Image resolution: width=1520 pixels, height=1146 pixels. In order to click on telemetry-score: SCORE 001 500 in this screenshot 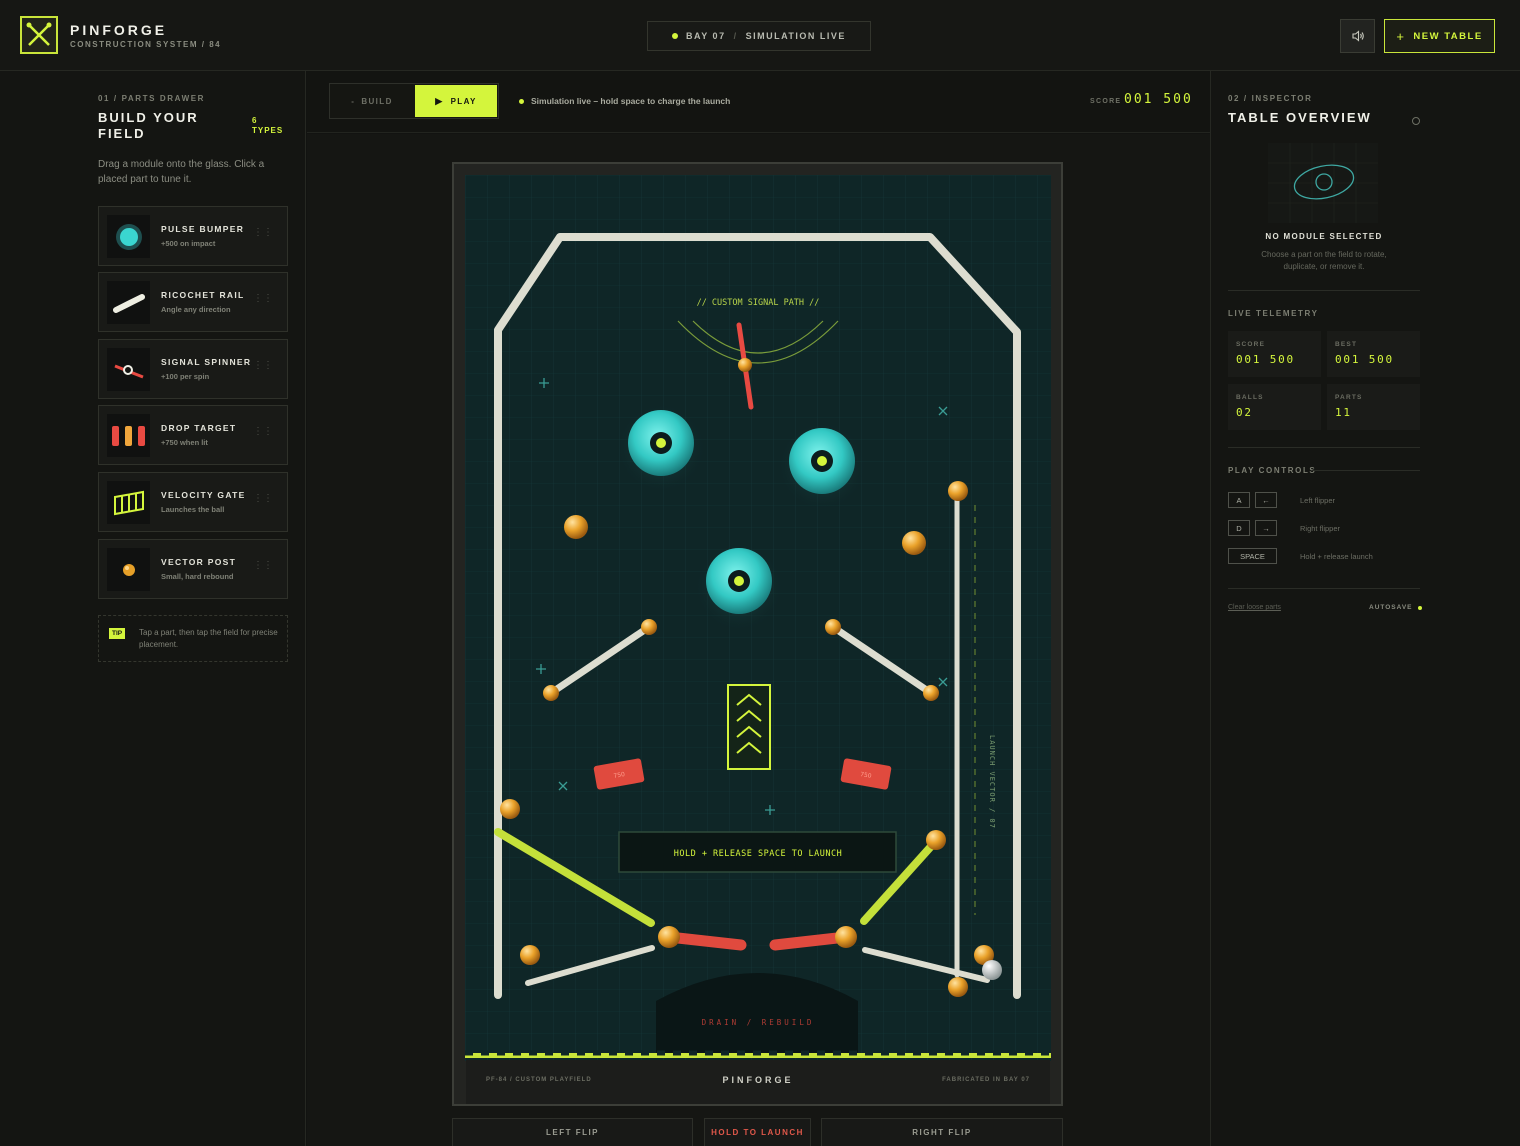, I will do `click(1274, 354)`.